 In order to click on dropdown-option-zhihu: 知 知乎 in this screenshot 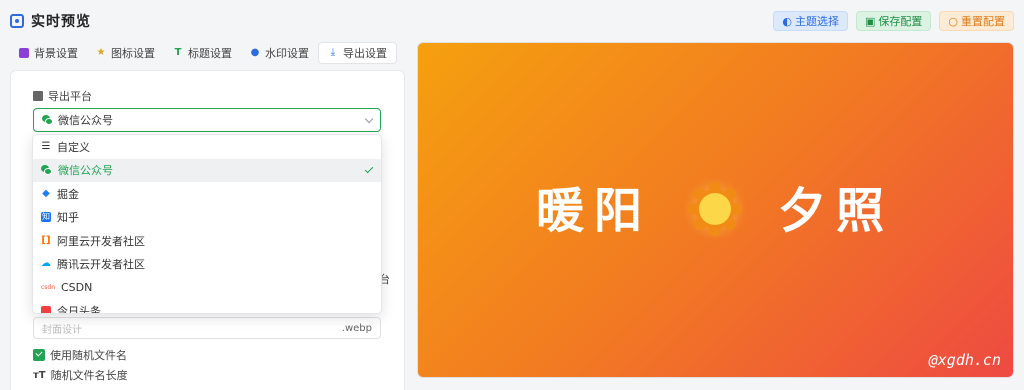, I will do `click(207, 218)`.